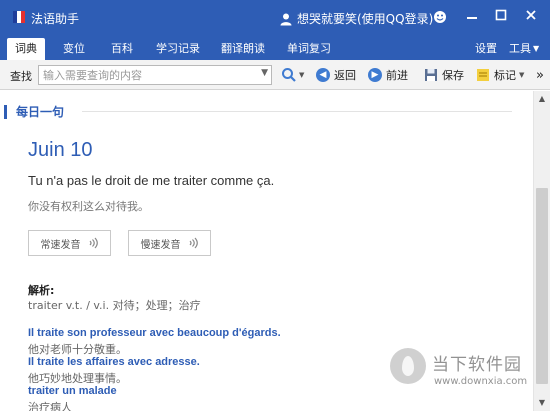 This screenshot has width=550, height=411. What do you see at coordinates (275, 17) in the screenshot?
I see `title-bar: 法语助手 想哭就要笑(使用QQ登录)` at bounding box center [275, 17].